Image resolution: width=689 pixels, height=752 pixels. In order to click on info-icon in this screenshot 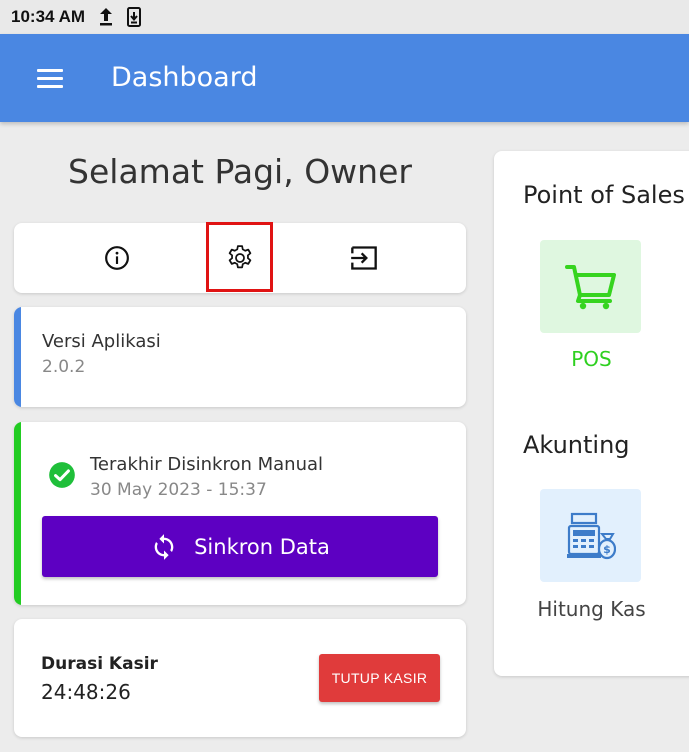, I will do `click(117, 258)`.